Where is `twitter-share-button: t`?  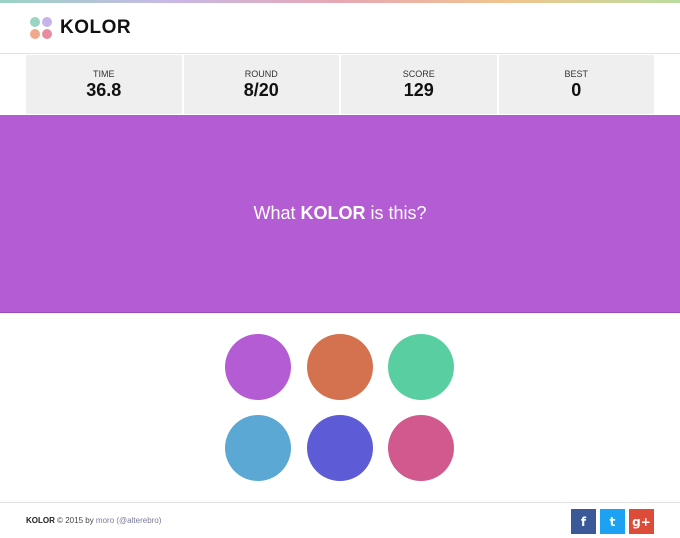
twitter-share-button: t is located at coordinates (612, 521).